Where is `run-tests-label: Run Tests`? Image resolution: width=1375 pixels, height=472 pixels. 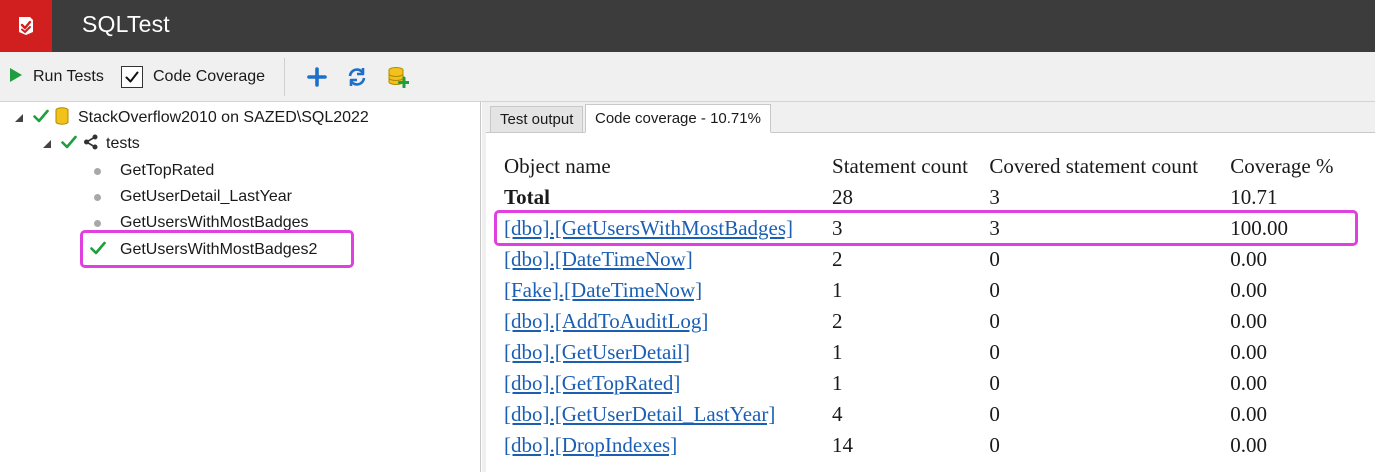
run-tests-label: Run Tests is located at coordinates (68, 76).